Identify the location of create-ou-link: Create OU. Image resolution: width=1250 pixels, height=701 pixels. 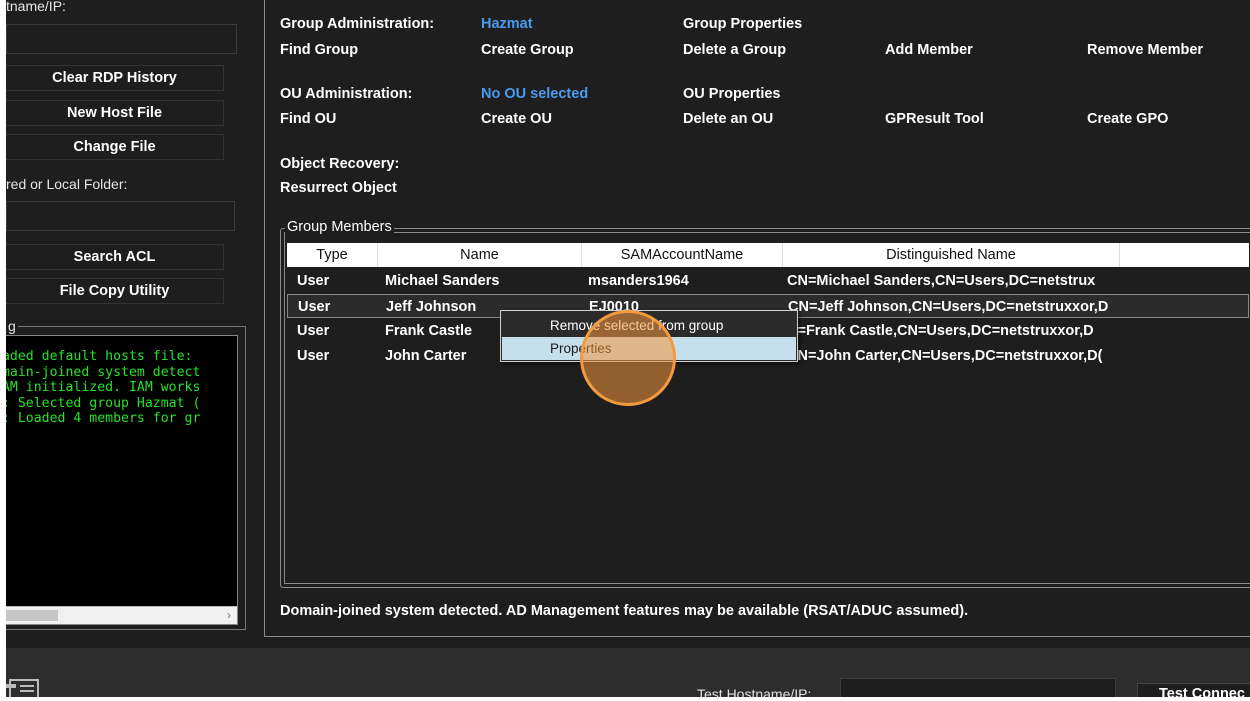
(516, 119).